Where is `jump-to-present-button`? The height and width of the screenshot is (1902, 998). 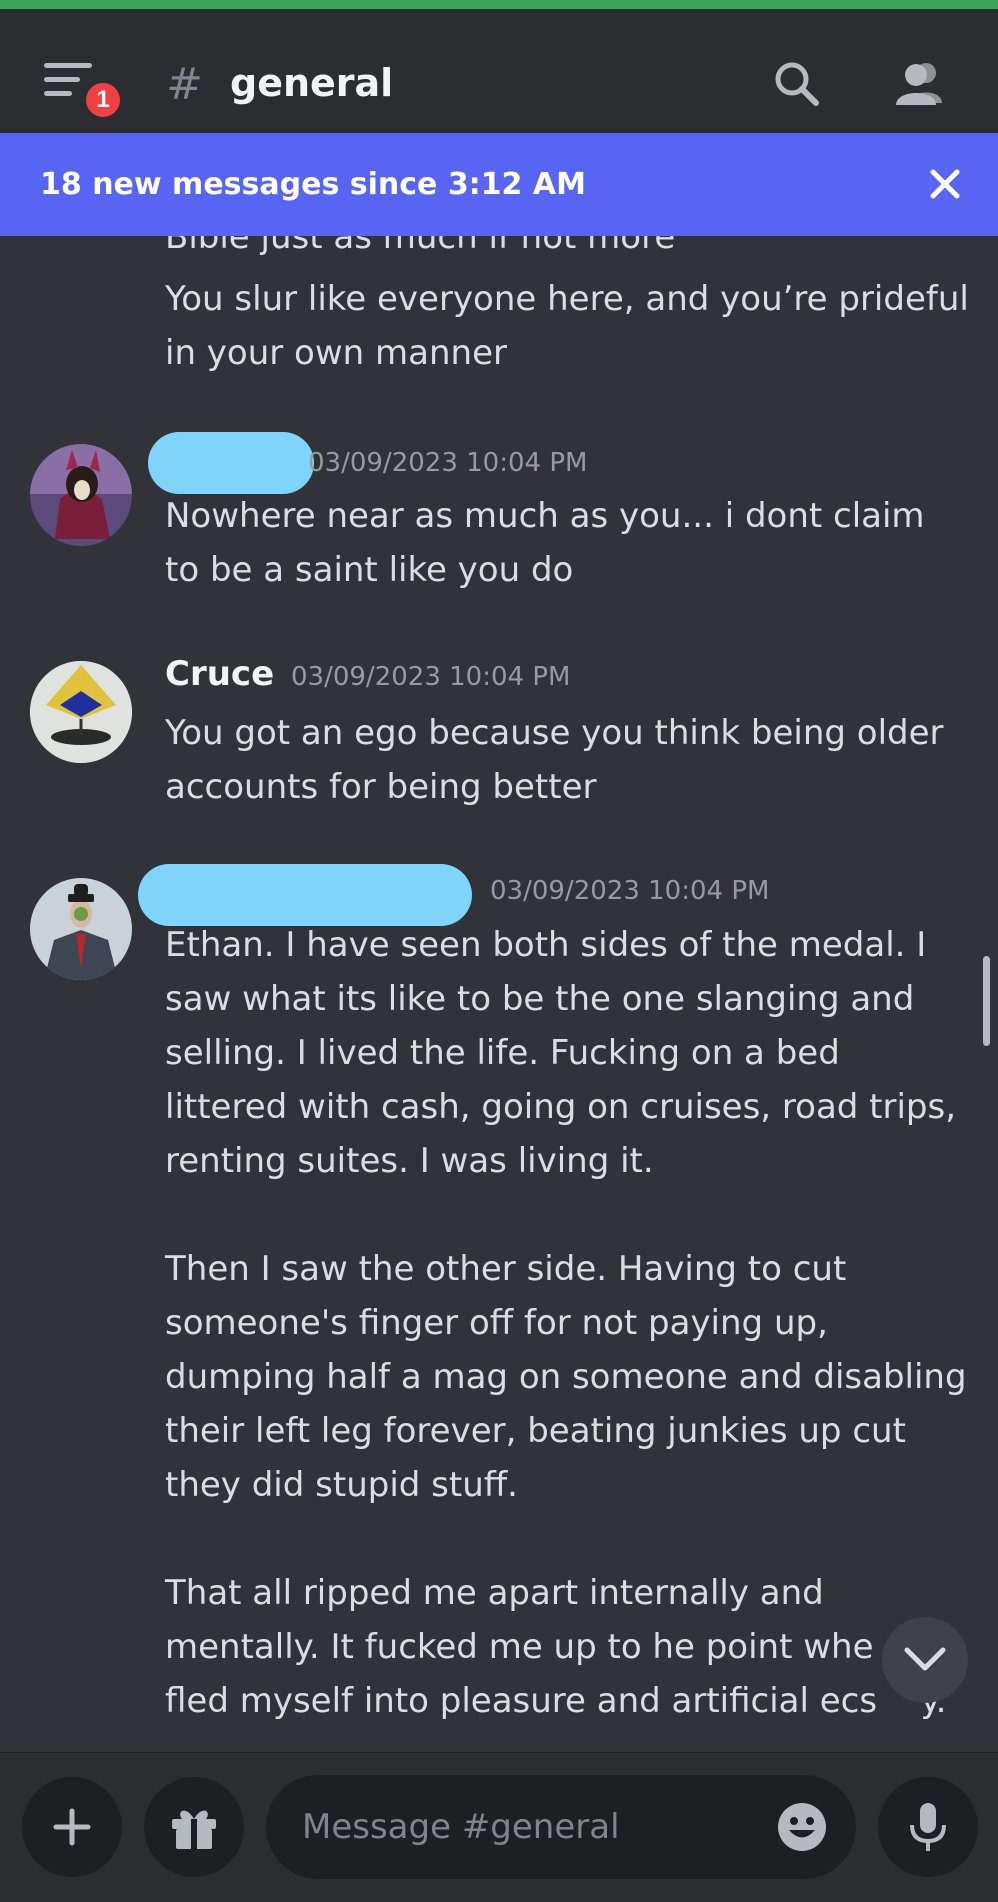
jump-to-present-button is located at coordinates (925, 1660).